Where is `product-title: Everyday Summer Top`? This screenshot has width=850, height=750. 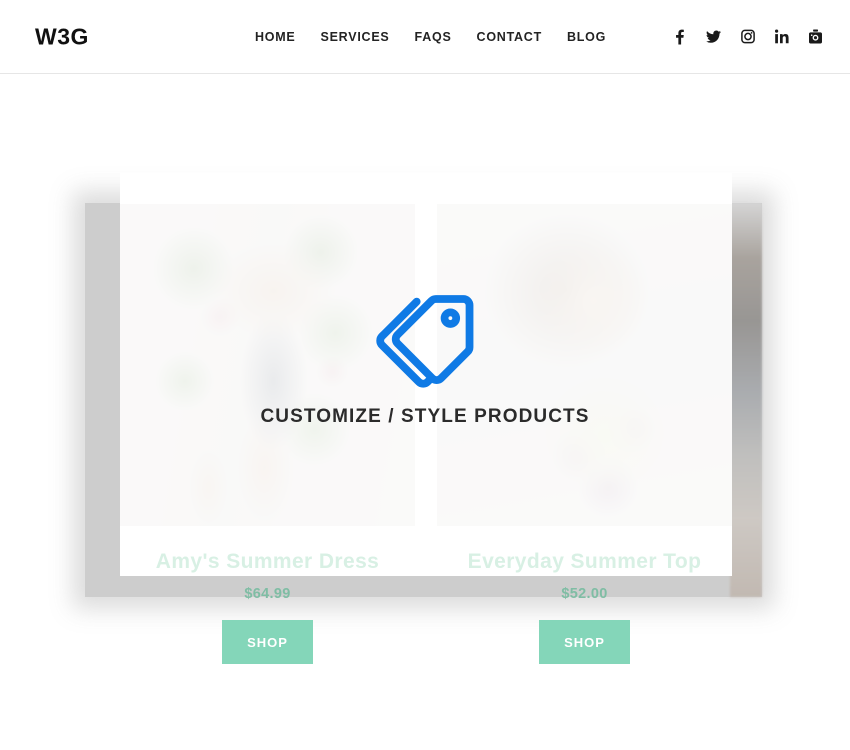 product-title: Everyday Summer Top is located at coordinates (584, 561).